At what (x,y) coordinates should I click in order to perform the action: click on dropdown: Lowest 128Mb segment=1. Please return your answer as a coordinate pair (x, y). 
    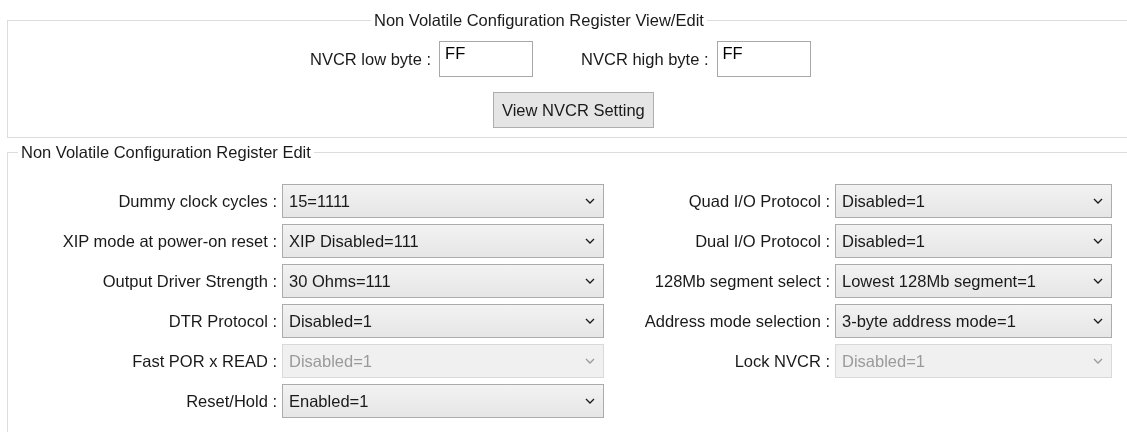
    Looking at the image, I should click on (973, 281).